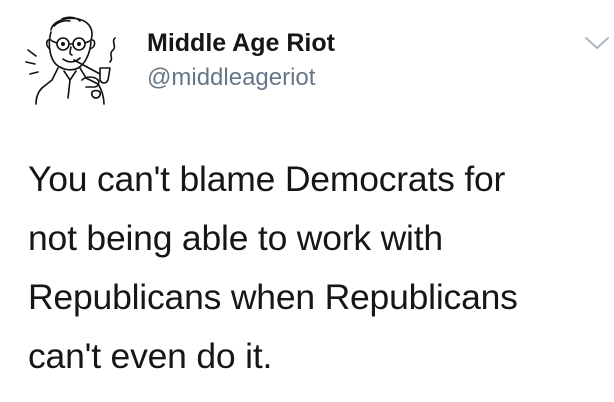  Describe the element at coordinates (273, 297) in the screenshot. I see `tweet-text-line: Republicans when Republicans` at that location.